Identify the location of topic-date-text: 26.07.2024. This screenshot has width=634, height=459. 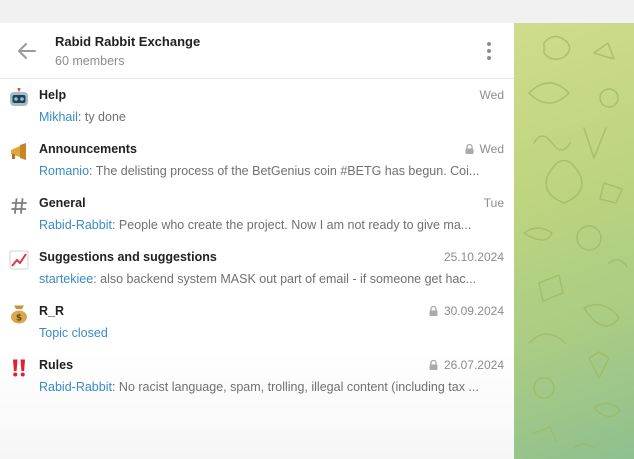
(473, 365).